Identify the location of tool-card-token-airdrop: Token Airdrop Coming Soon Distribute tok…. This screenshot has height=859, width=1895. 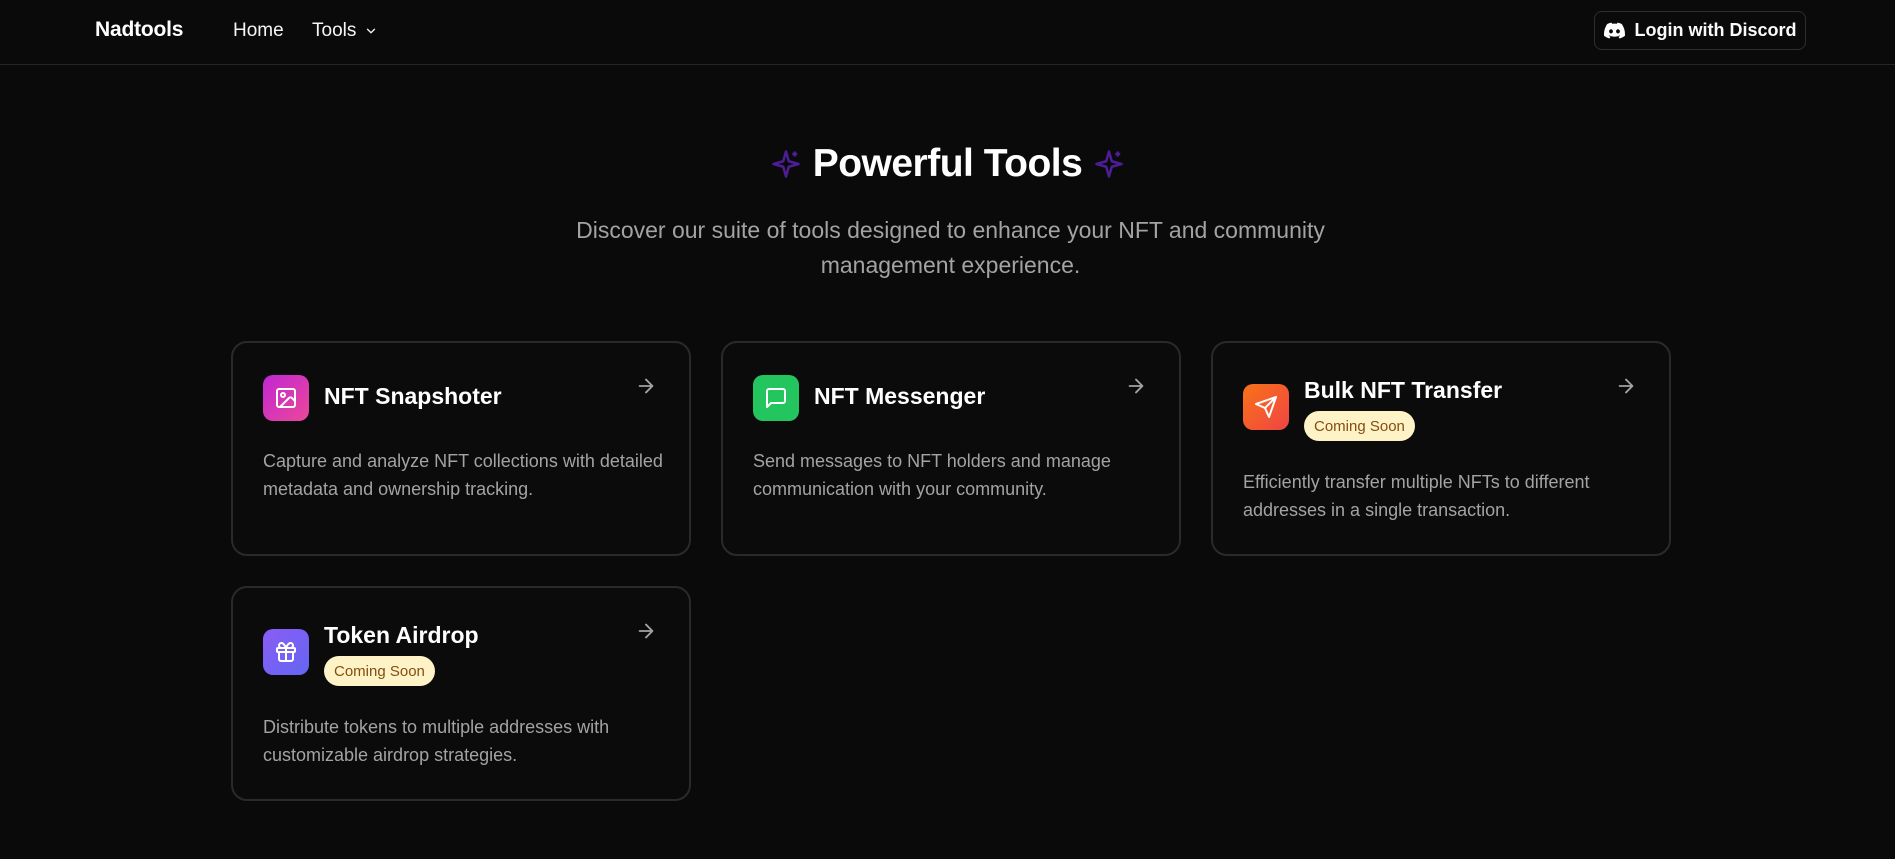
(461, 693).